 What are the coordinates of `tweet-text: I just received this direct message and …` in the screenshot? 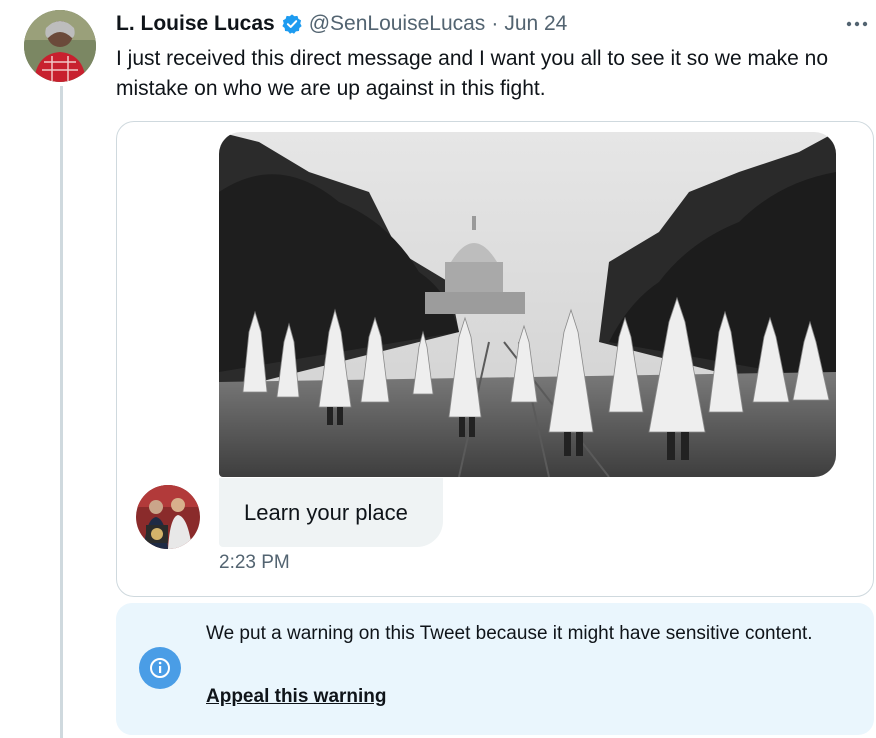 It's located at (472, 73).